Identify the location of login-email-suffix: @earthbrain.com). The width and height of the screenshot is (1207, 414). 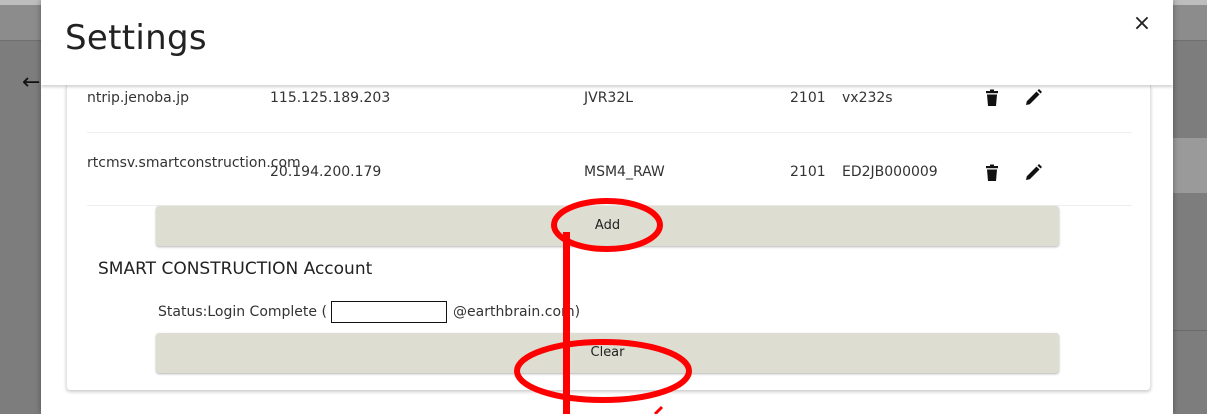
(517, 312).